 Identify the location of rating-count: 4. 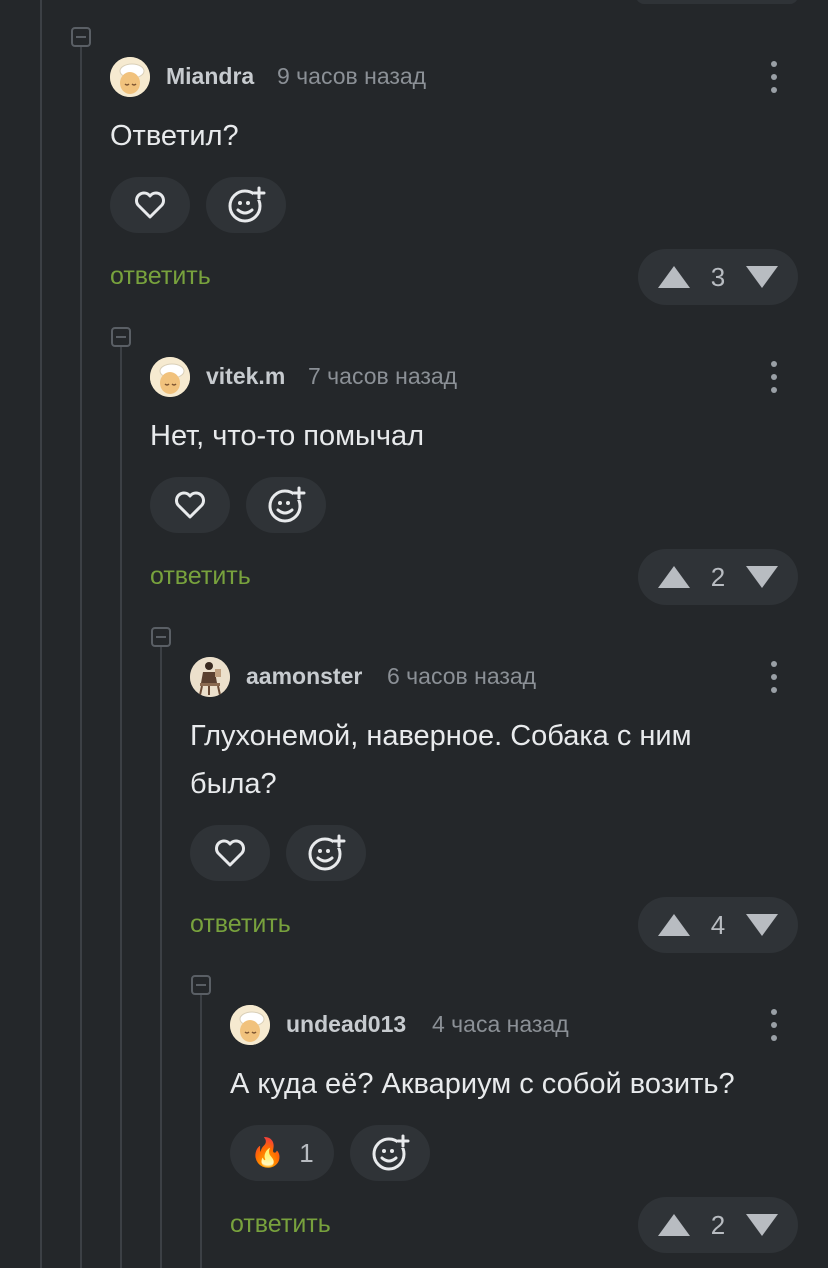
(718, 924).